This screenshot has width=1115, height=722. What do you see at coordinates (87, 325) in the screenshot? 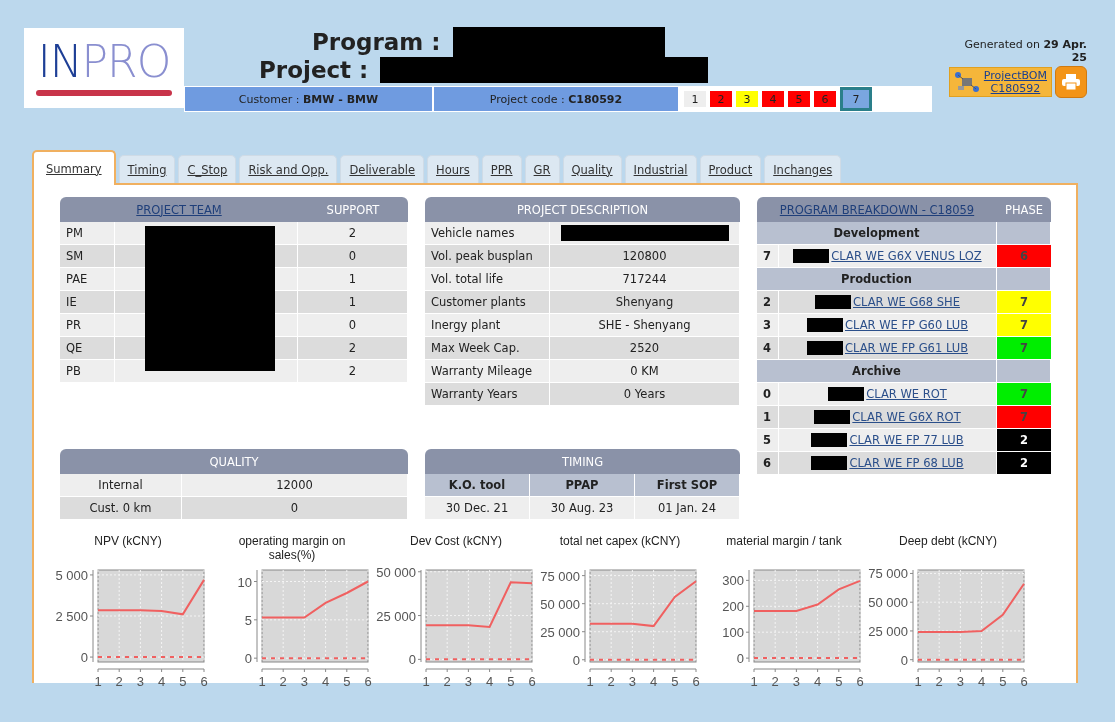
I see `table-cell: PR` at bounding box center [87, 325].